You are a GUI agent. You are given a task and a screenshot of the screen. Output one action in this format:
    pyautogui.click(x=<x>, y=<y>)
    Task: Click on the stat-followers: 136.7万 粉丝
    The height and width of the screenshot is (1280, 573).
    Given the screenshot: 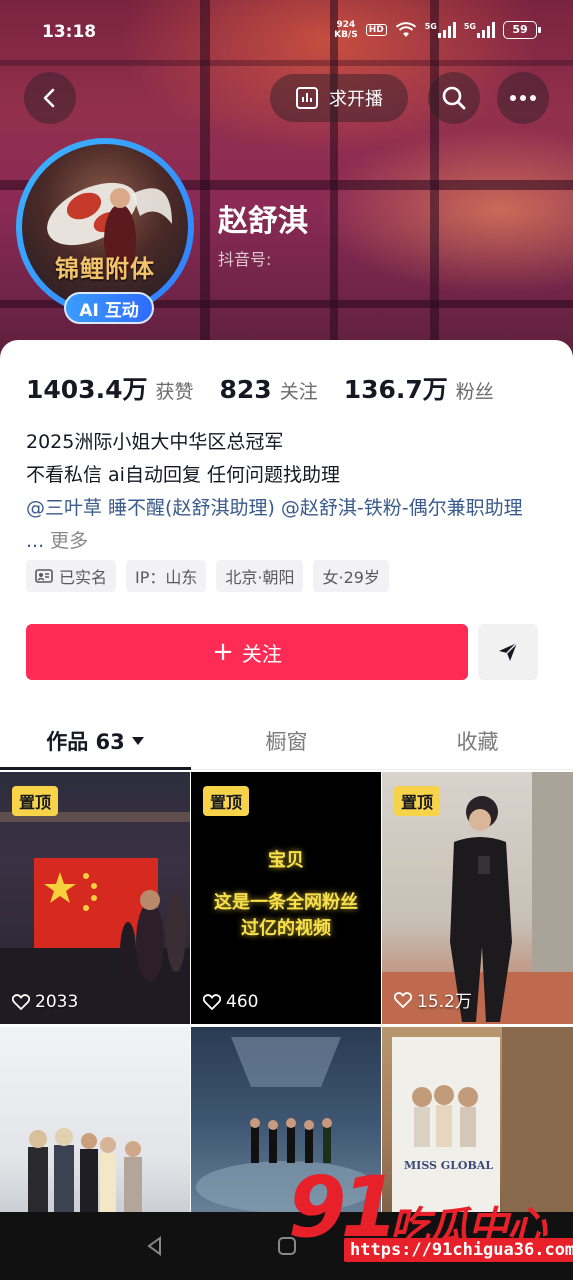 What is the action you would take?
    pyautogui.click(x=419, y=388)
    